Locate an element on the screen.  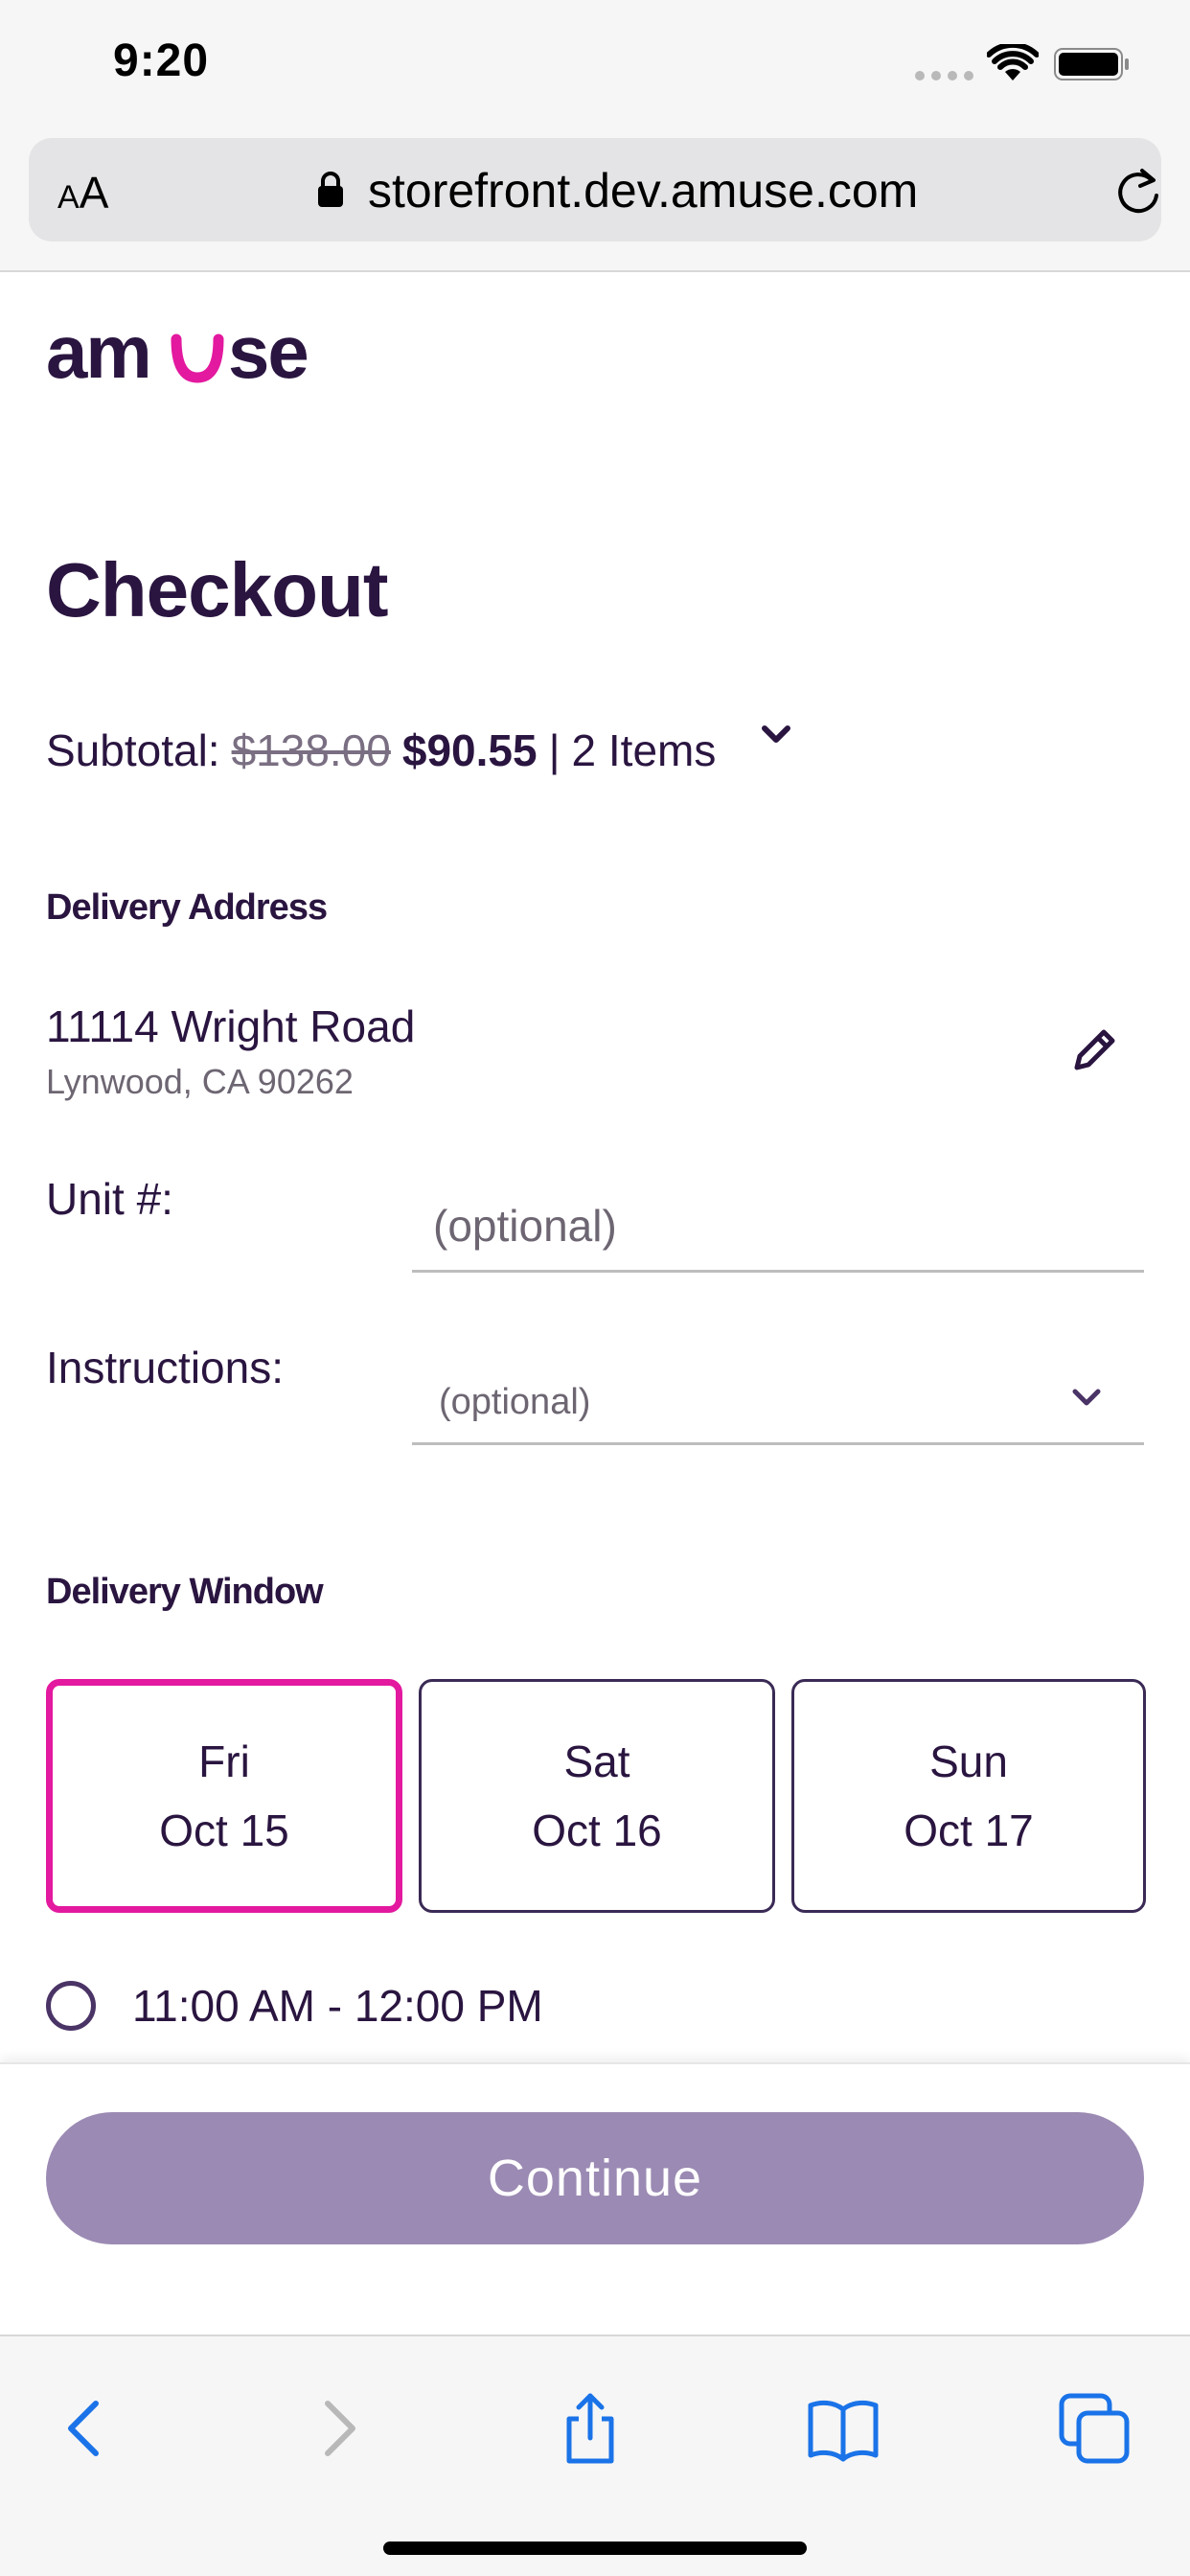
unit-label: Unit #: is located at coordinates (109, 1199).